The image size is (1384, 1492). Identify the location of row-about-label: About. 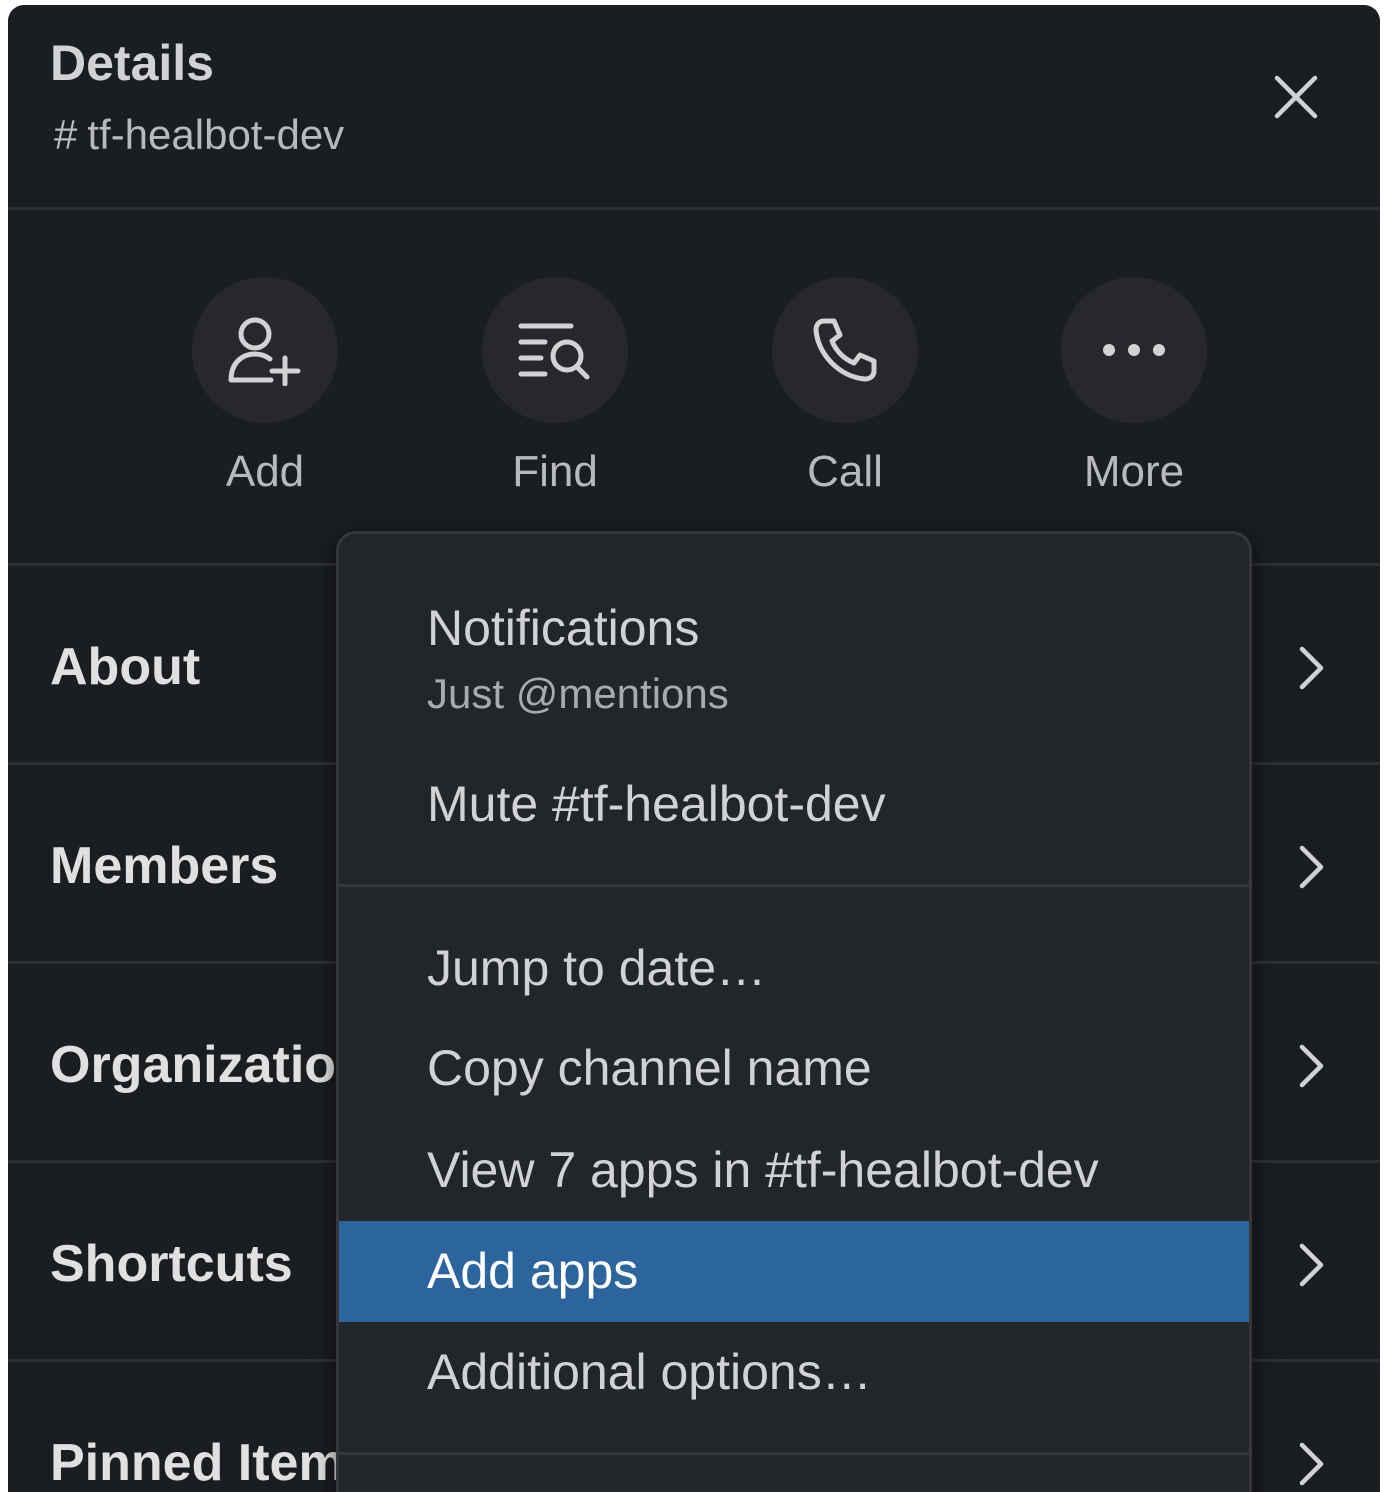
(125, 667).